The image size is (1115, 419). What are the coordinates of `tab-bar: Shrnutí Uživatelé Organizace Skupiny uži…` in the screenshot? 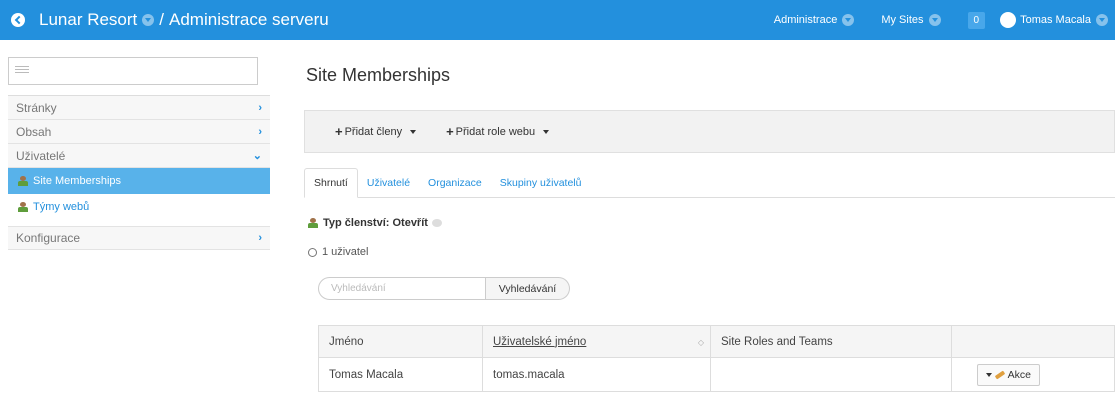 It's located at (709, 183).